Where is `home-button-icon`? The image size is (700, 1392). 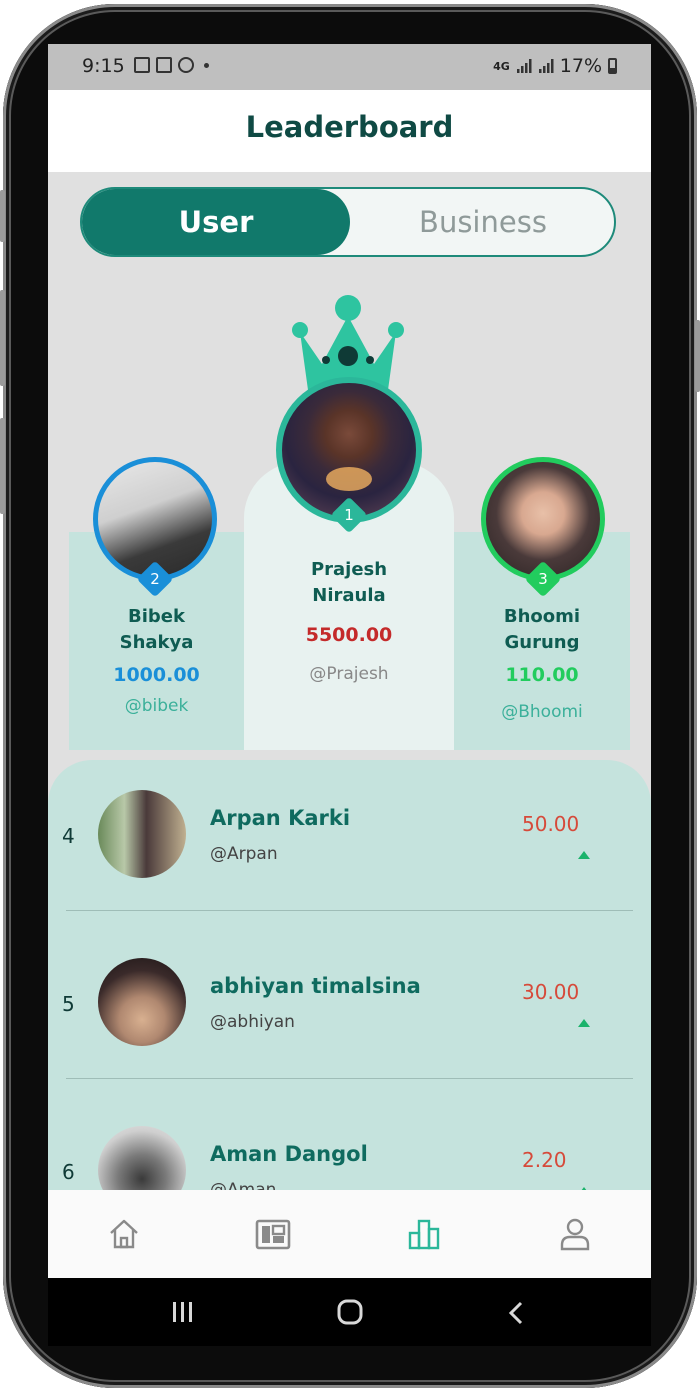 home-button-icon is located at coordinates (350, 1312).